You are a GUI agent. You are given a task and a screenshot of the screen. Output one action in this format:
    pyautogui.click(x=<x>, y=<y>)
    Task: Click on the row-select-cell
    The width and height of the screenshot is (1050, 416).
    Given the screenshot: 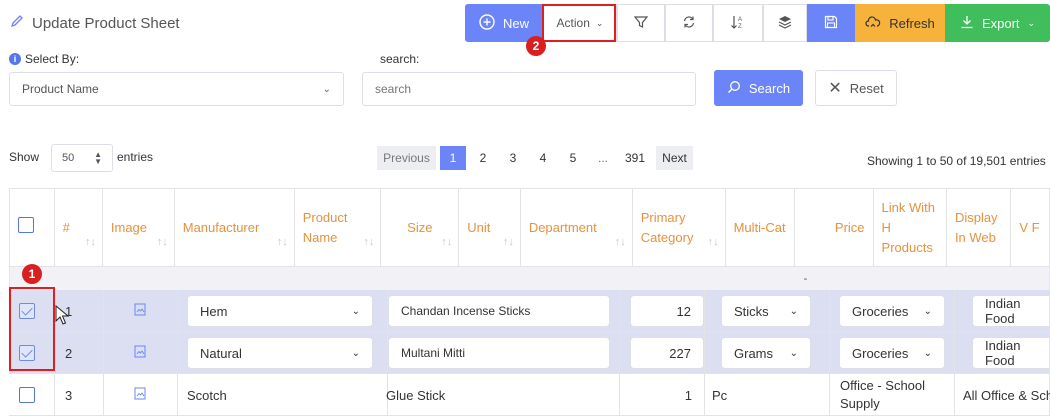 What is the action you would take?
    pyautogui.click(x=32, y=395)
    